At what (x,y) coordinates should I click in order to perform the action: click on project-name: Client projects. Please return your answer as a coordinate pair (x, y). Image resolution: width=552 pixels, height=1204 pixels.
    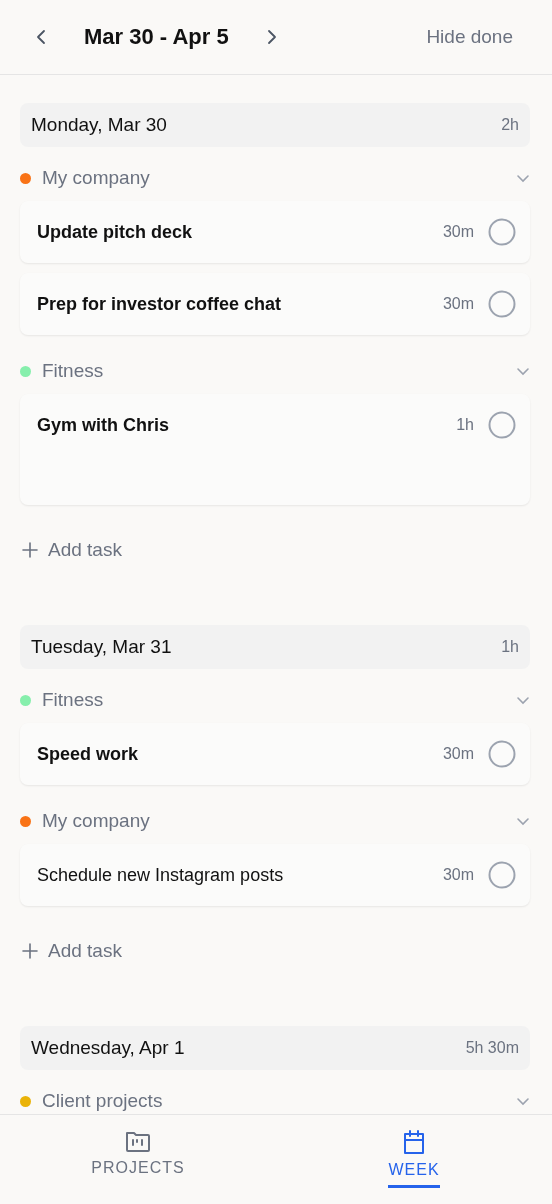
    Looking at the image, I should click on (102, 1101).